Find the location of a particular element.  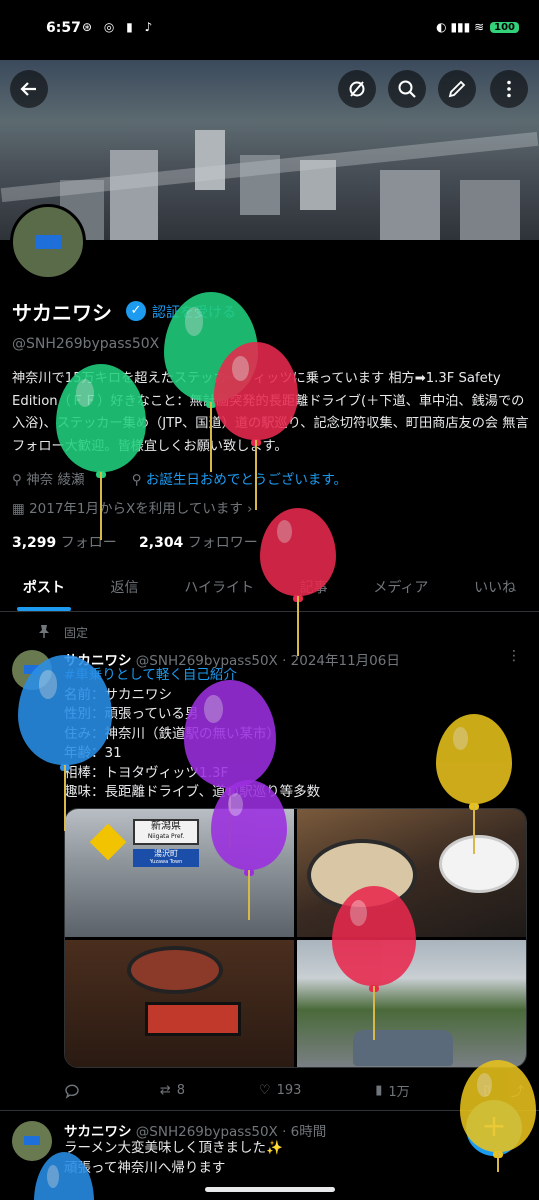

post-hashtag: #車乗りとして軽く自己紹介 is located at coordinates (294, 676).